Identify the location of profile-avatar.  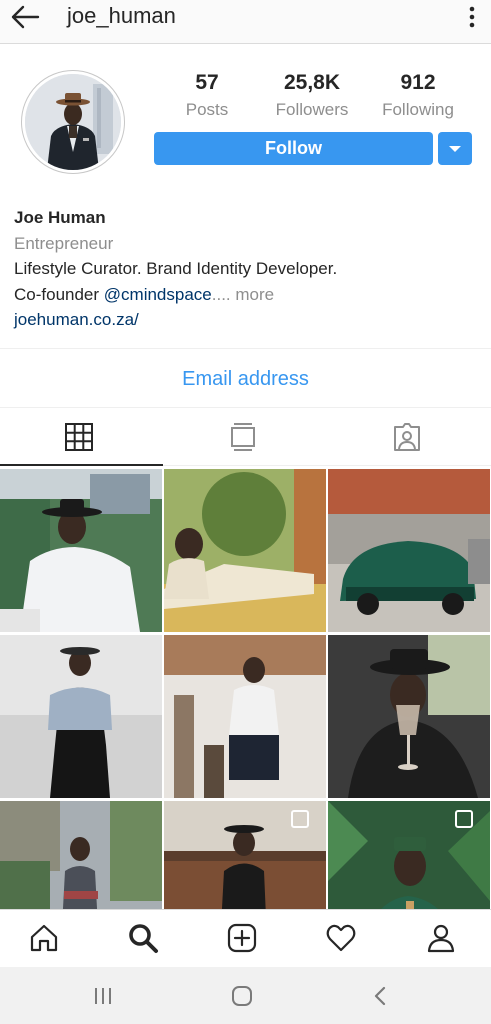
(73, 122).